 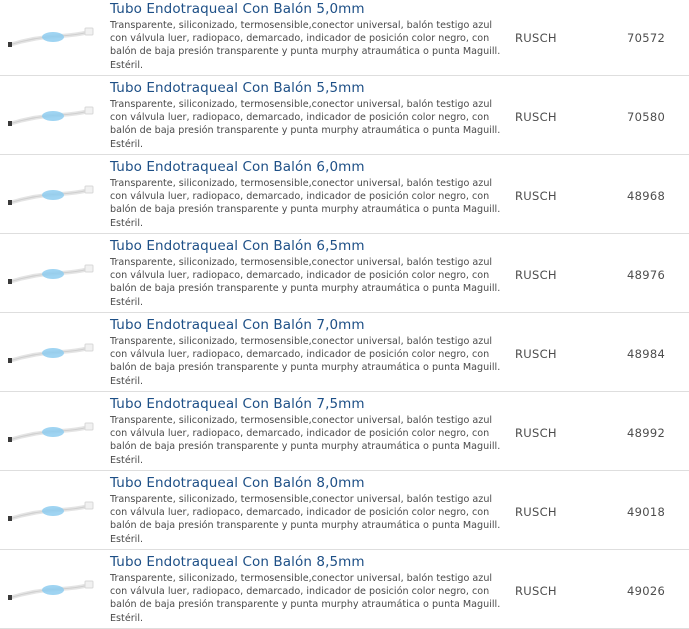 I want to click on product-title: Tubo Endotraqueal Con Balón 6,5mm, so click(x=237, y=246).